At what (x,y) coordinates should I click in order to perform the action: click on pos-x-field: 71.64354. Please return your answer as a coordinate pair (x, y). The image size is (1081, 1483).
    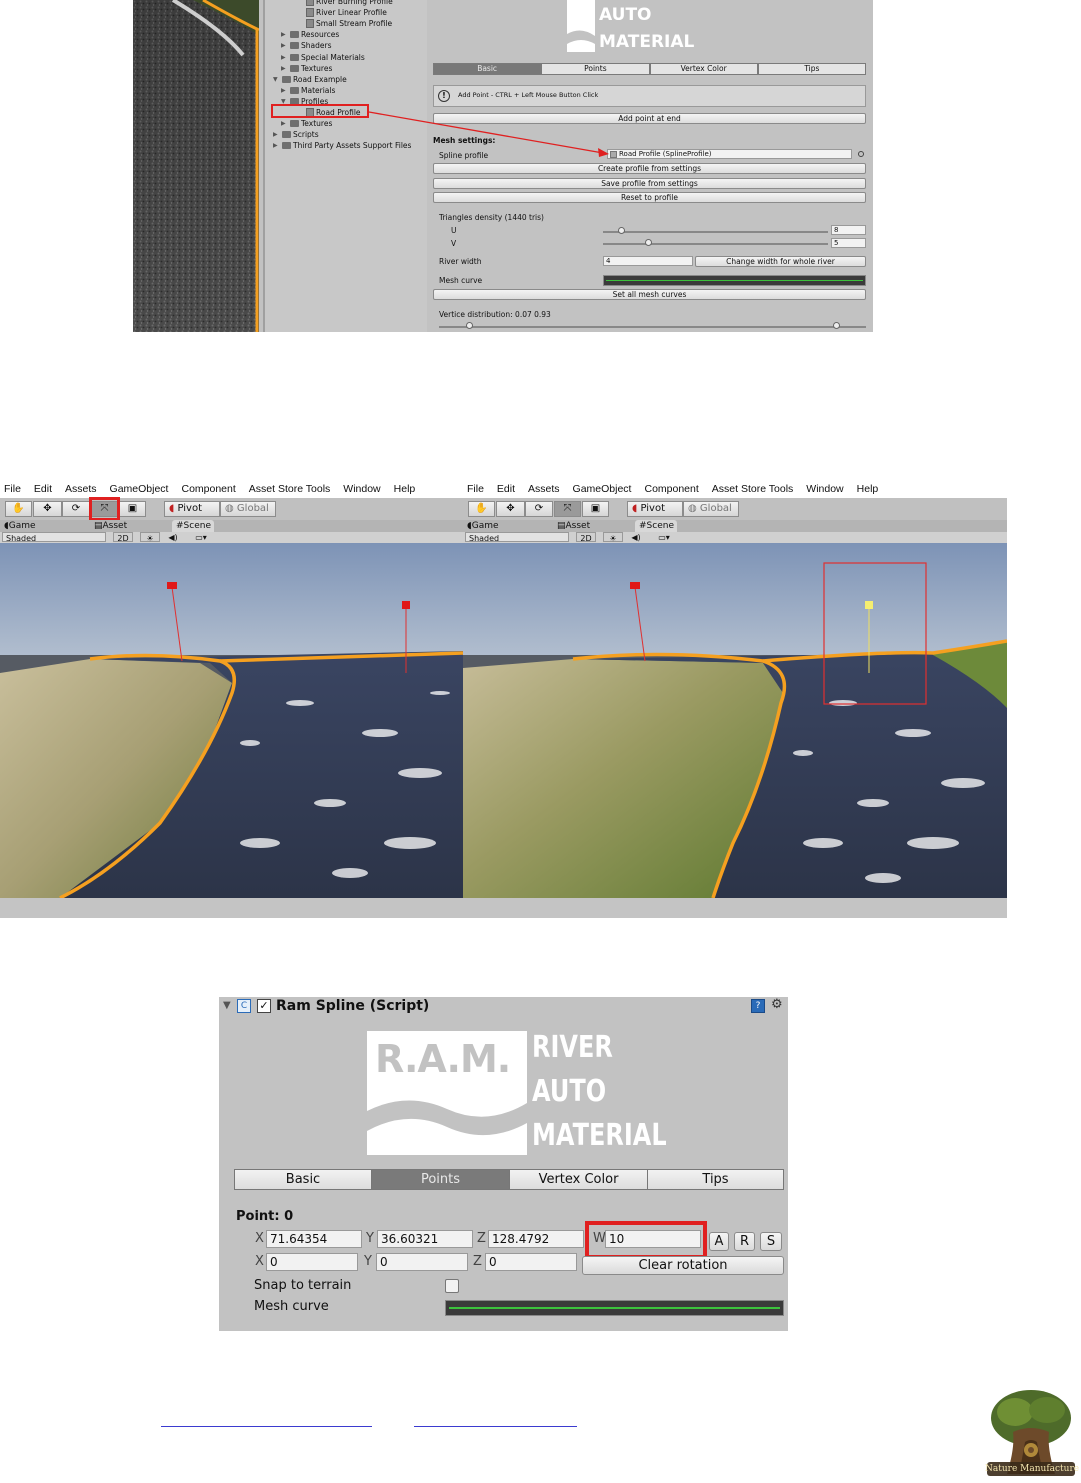
    Looking at the image, I should click on (314, 1239).